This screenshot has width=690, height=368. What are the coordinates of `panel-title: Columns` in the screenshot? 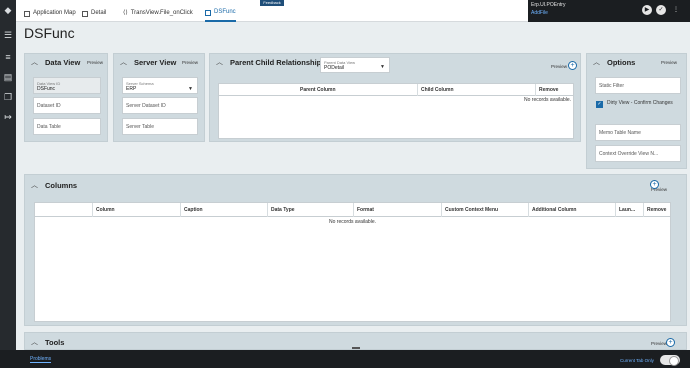 It's located at (61, 185).